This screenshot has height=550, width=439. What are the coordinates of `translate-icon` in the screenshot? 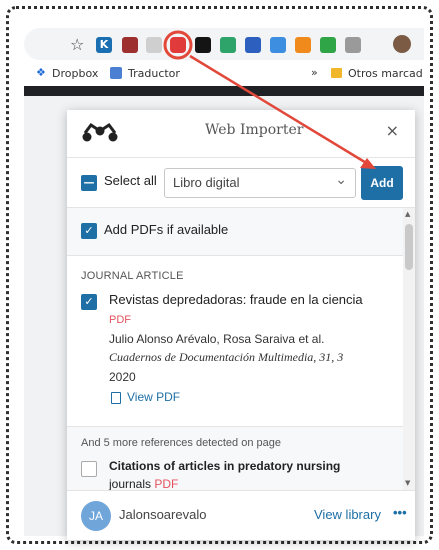 It's located at (116, 73).